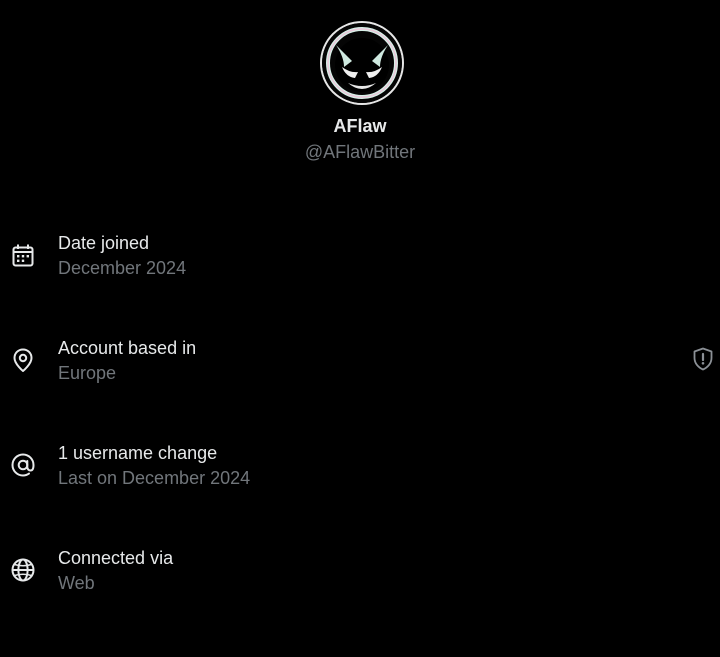 This screenshot has width=720, height=657. Describe the element at coordinates (360, 262) in the screenshot. I see `info-row-date-joined: Date joined December 2024` at that location.